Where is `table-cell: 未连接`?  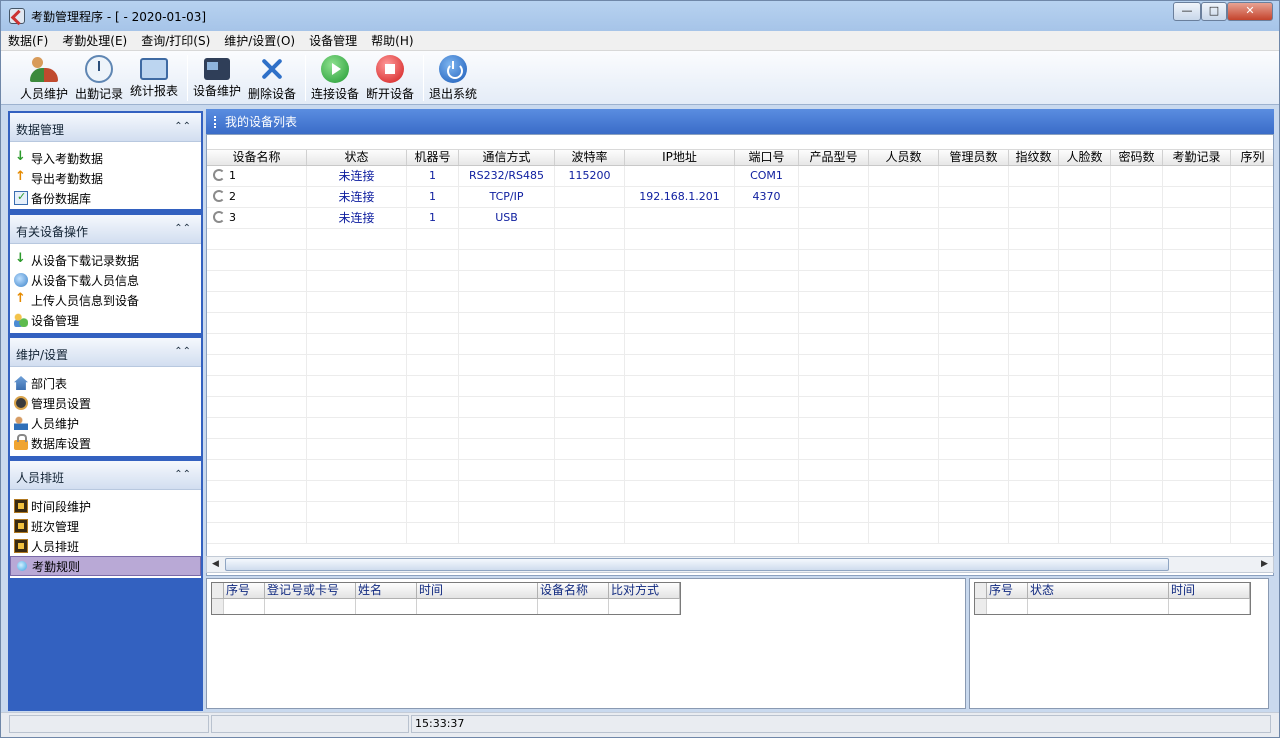 table-cell: 未连接 is located at coordinates (357, 218).